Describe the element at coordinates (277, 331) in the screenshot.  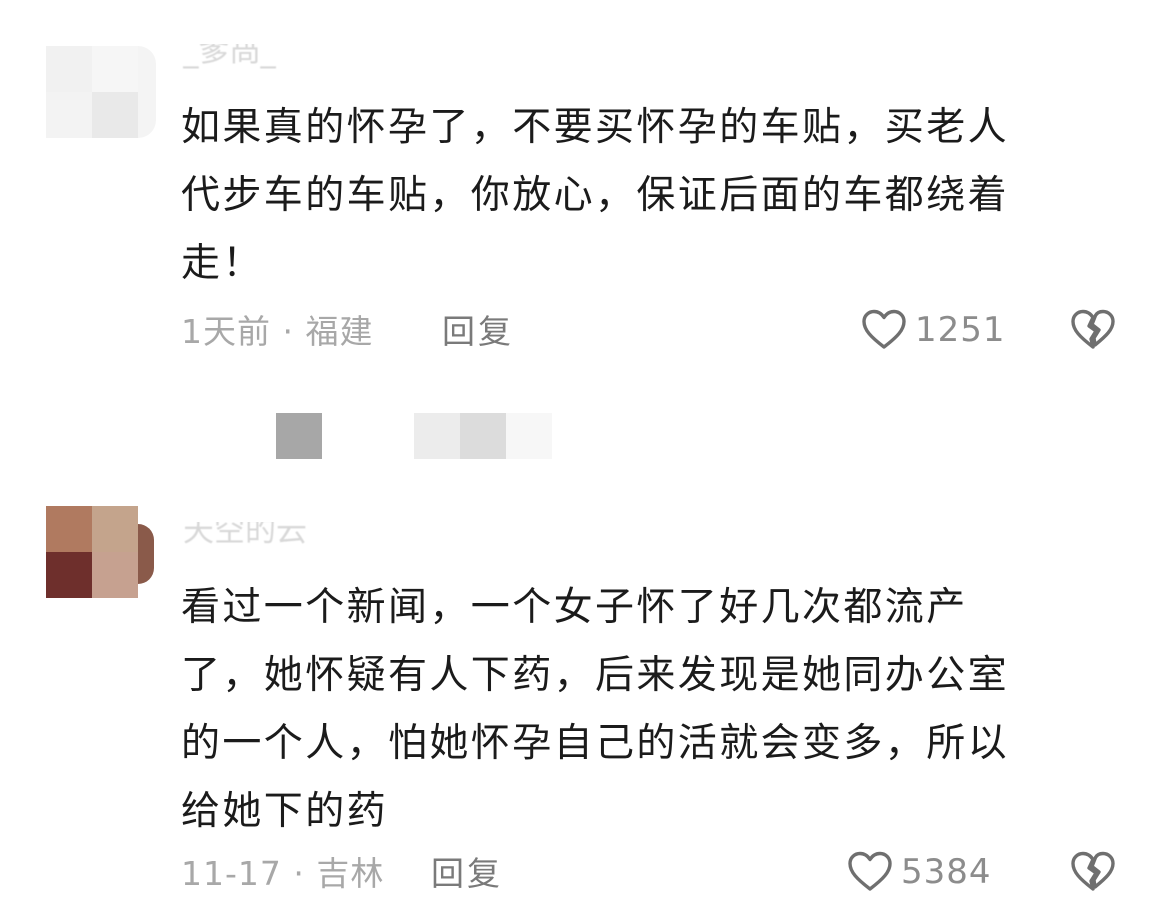
I see `time-location: 1天前 · 福建` at that location.